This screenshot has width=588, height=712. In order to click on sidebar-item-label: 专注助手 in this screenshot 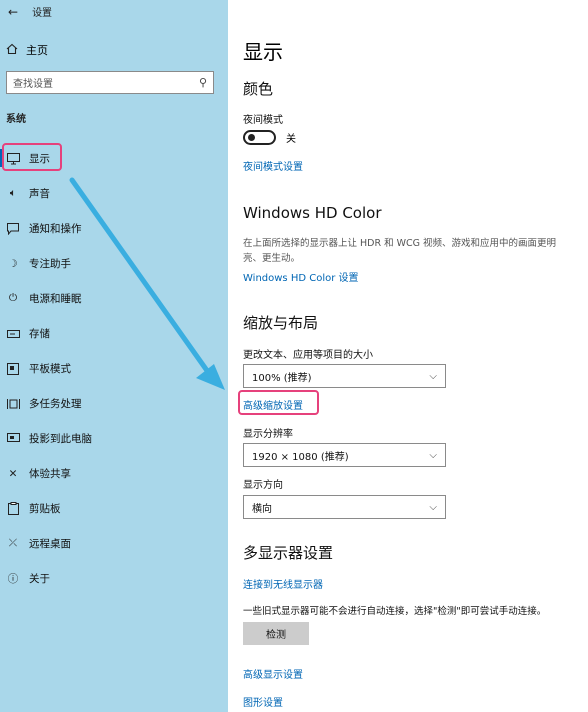, I will do `click(50, 264)`.